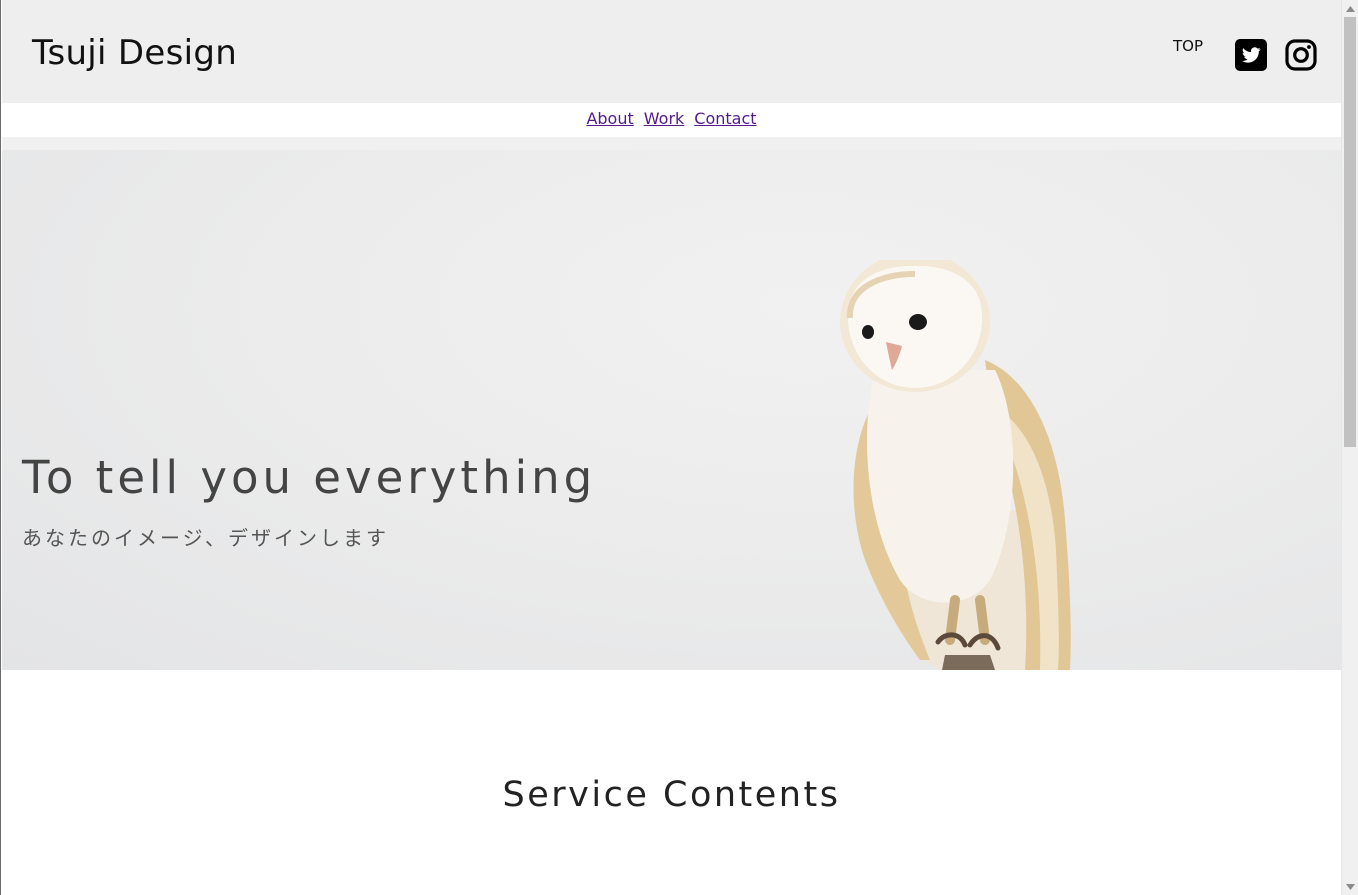 The height and width of the screenshot is (895, 1358). I want to click on nav-item-contact: Contact, so click(725, 119).